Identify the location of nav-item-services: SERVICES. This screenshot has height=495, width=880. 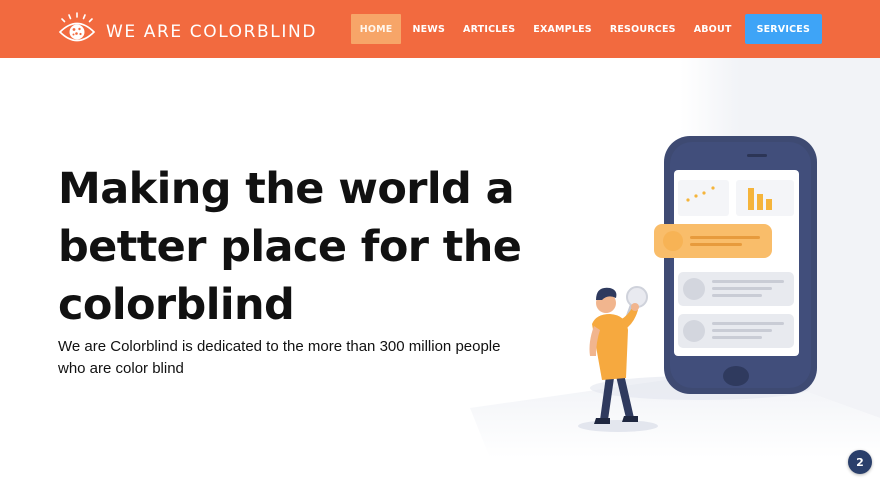
(783, 29).